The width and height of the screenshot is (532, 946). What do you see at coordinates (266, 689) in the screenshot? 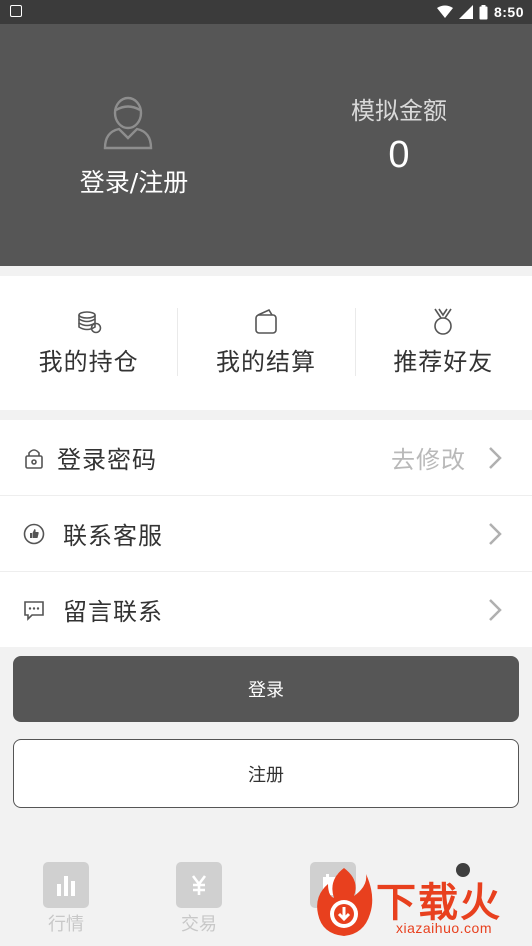
I see `login-button: 登录` at bounding box center [266, 689].